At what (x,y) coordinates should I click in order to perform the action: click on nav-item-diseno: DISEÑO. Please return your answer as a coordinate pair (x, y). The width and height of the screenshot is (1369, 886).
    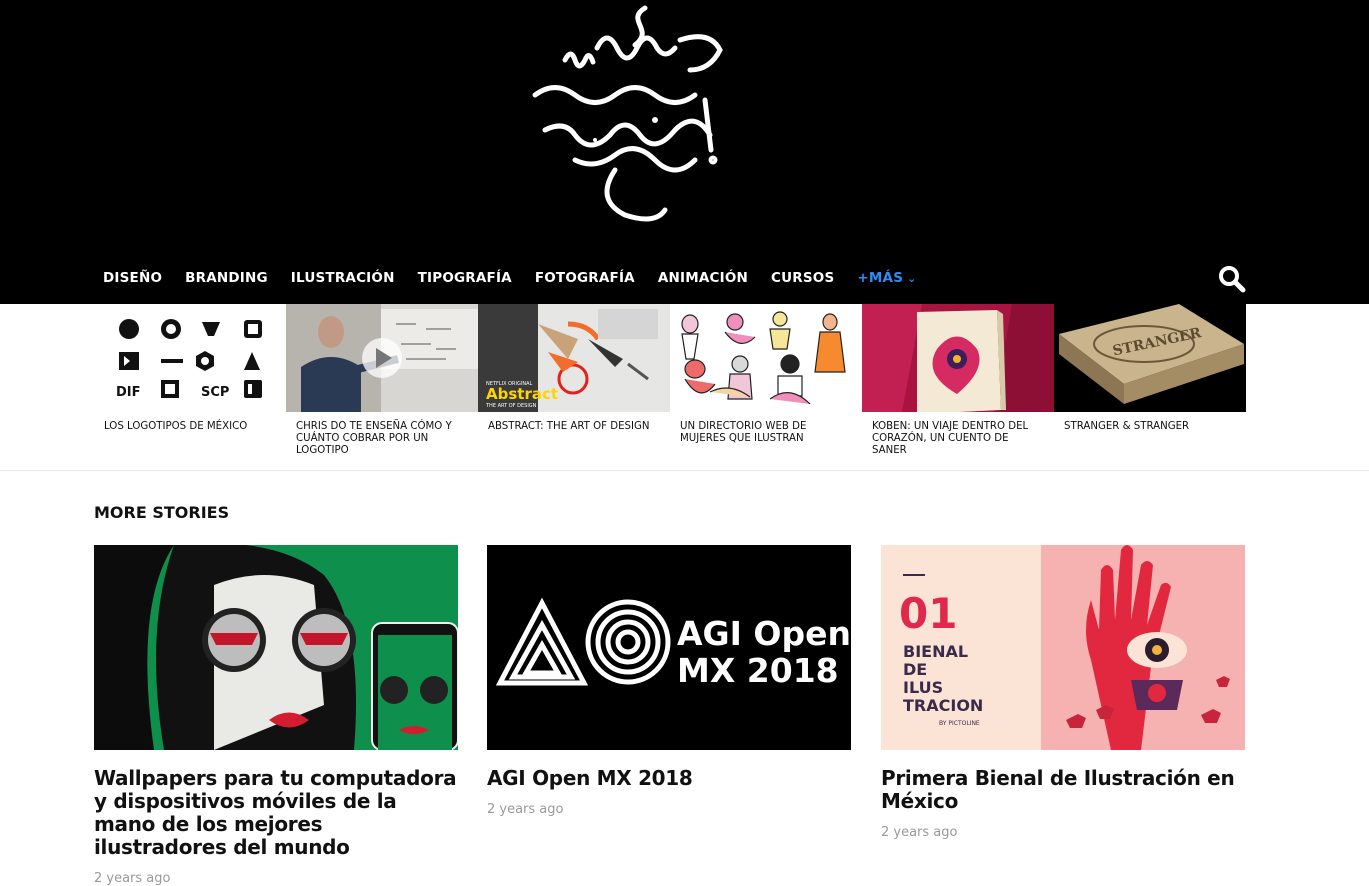
    Looking at the image, I should click on (132, 278).